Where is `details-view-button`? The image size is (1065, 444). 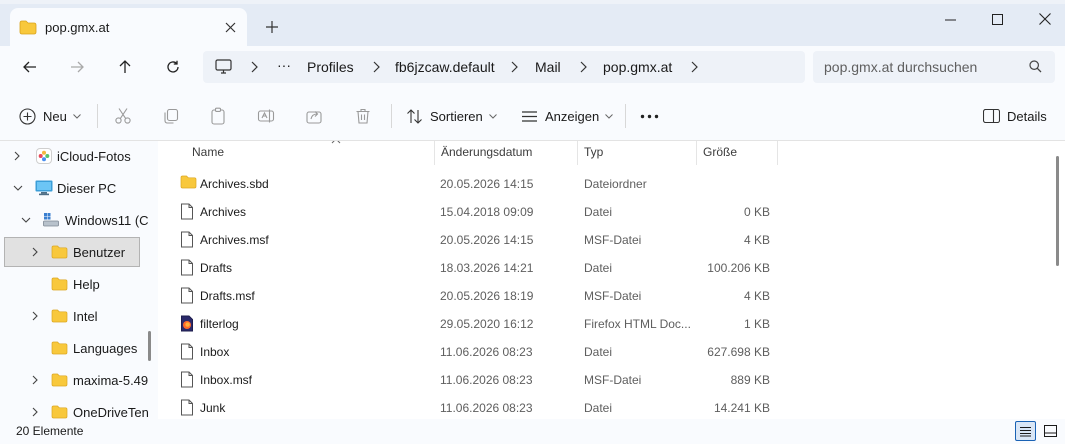 details-view-button is located at coordinates (1025, 431).